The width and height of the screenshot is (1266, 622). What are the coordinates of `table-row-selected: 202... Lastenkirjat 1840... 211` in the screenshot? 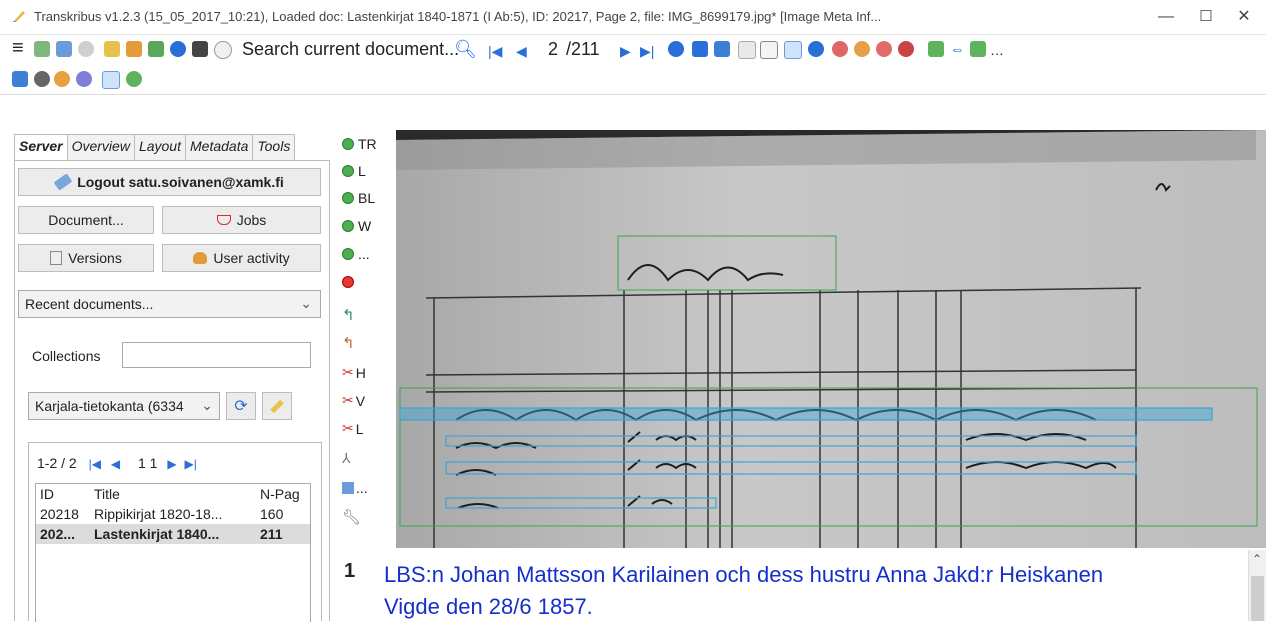 It's located at (173, 534).